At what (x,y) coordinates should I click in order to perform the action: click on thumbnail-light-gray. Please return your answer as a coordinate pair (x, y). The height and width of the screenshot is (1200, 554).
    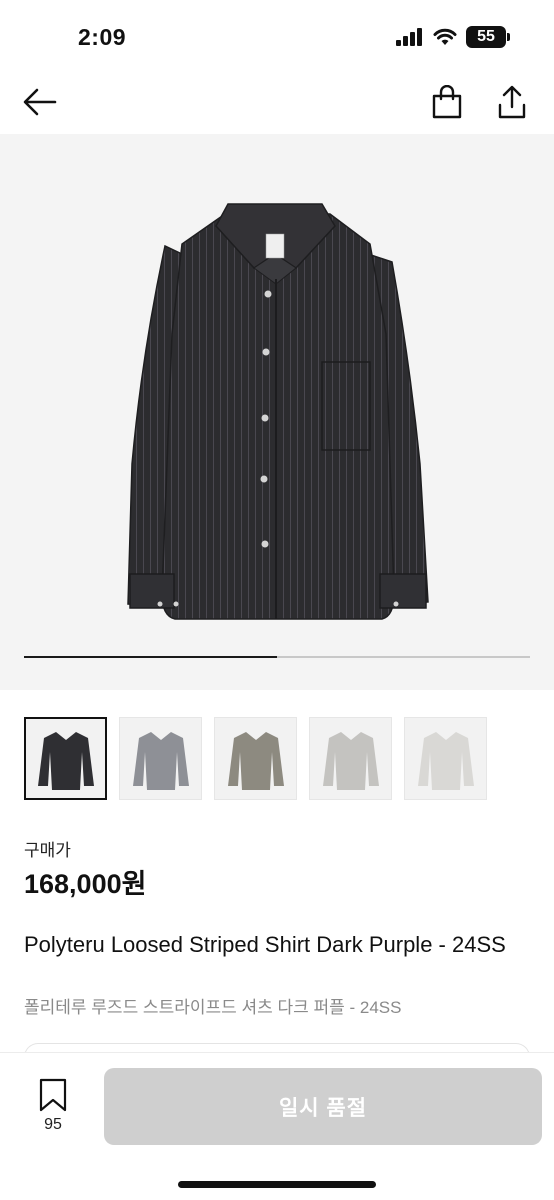
    Looking at the image, I should click on (350, 758).